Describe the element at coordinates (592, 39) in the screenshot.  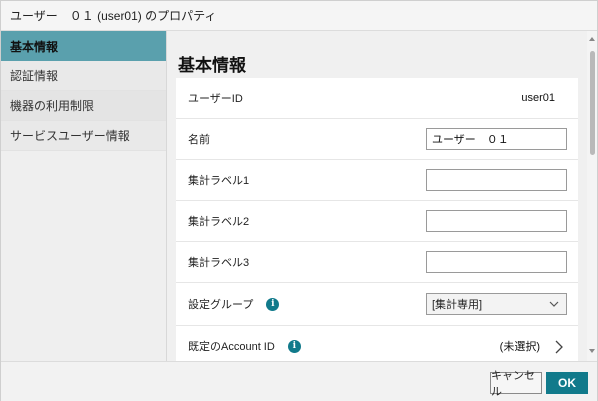
I see `scroll-up-arrow-icon` at that location.